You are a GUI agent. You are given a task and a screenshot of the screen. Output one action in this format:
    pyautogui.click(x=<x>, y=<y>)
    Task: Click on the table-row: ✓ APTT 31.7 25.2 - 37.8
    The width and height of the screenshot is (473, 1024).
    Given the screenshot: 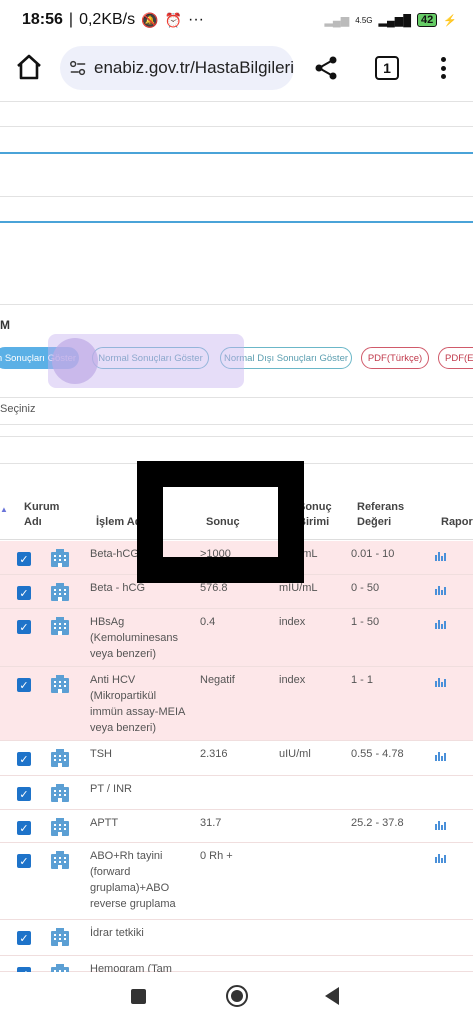 What is the action you would take?
    pyautogui.click(x=236, y=826)
    